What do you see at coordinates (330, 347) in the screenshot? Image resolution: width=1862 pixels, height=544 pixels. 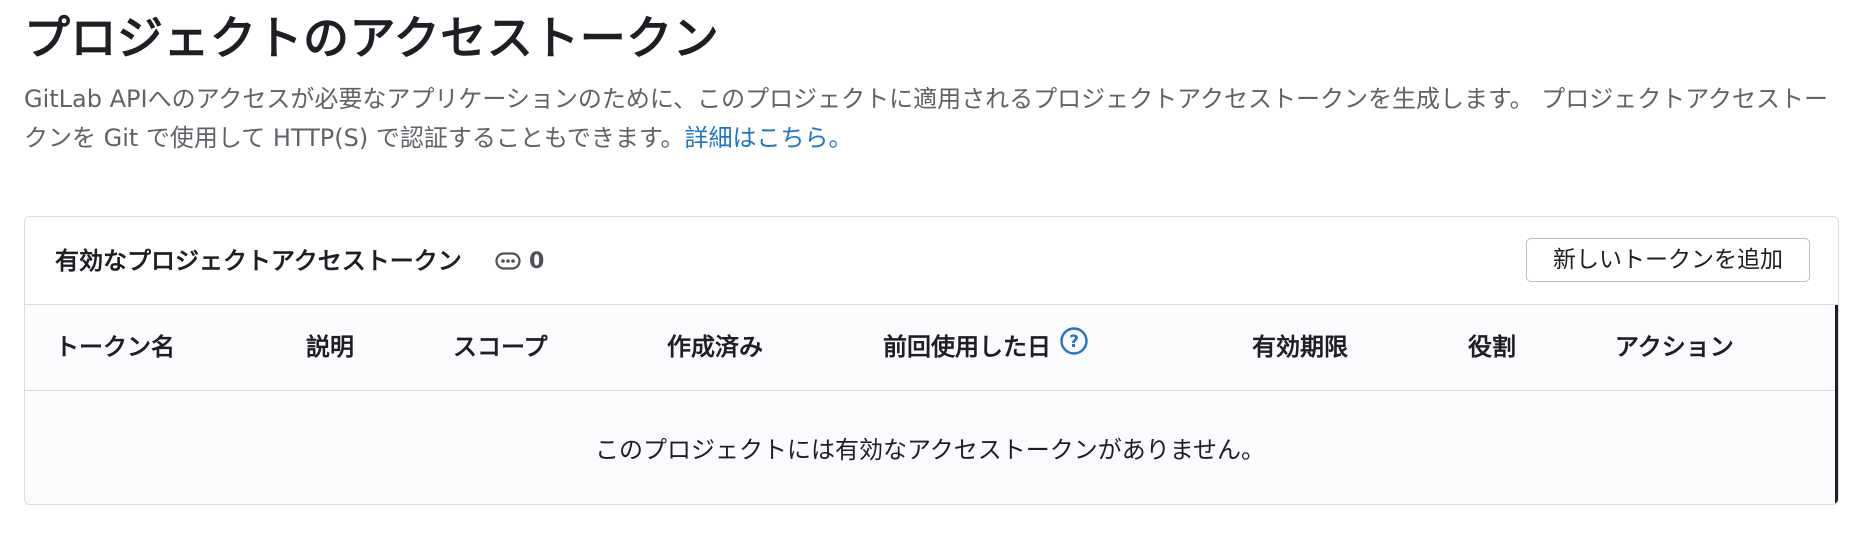 I see `column-header-description: 説明` at bounding box center [330, 347].